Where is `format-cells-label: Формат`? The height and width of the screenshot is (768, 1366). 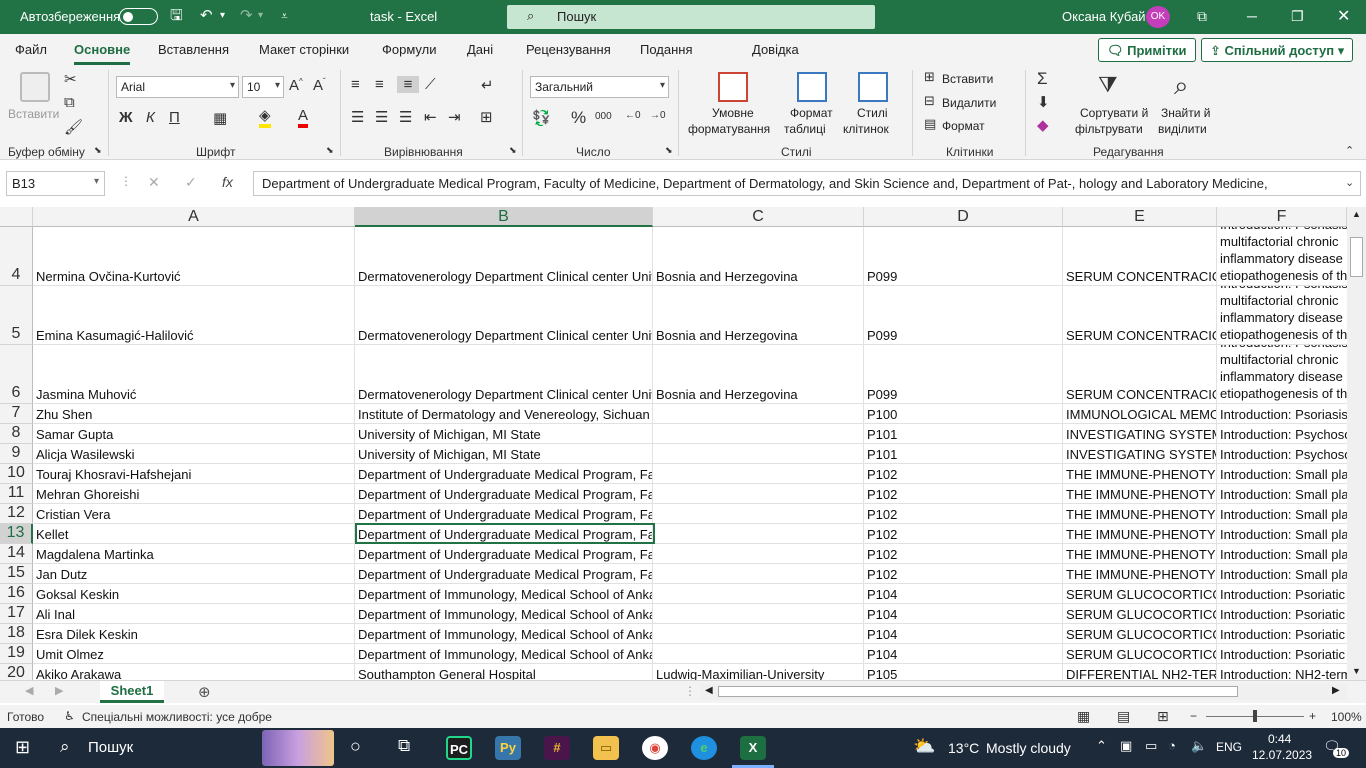
format-cells-label: Формат is located at coordinates (963, 126).